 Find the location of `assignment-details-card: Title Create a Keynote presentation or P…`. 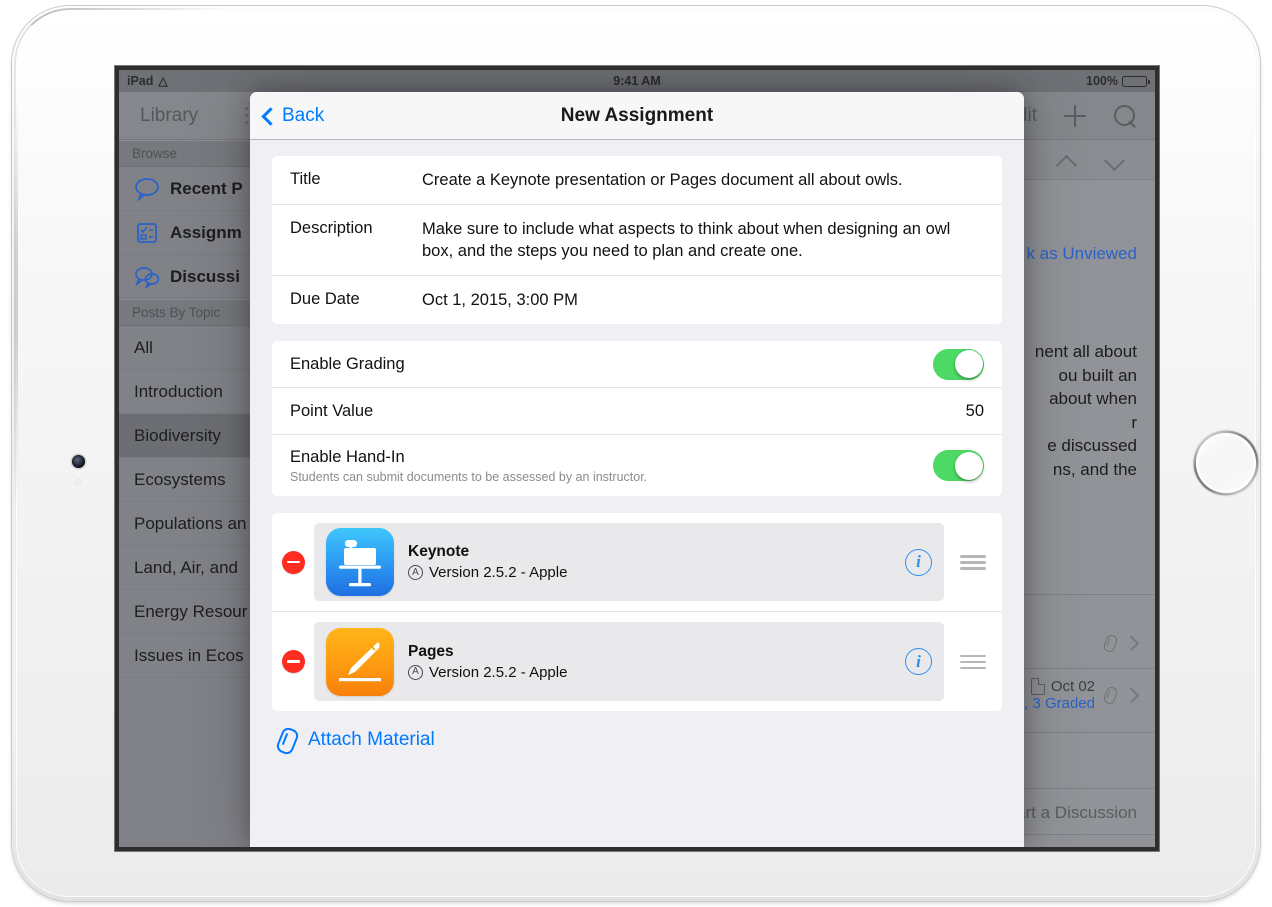

assignment-details-card: Title Create a Keynote presentation or P… is located at coordinates (637, 240).